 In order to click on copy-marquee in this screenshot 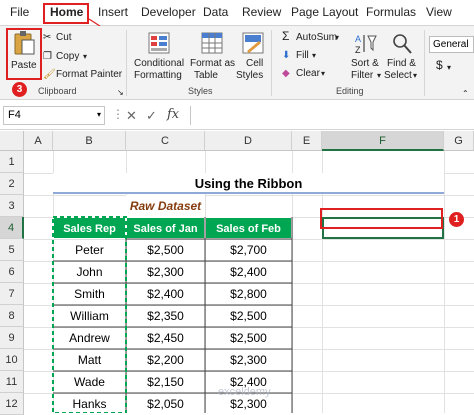, I will do `click(89, 314)`.